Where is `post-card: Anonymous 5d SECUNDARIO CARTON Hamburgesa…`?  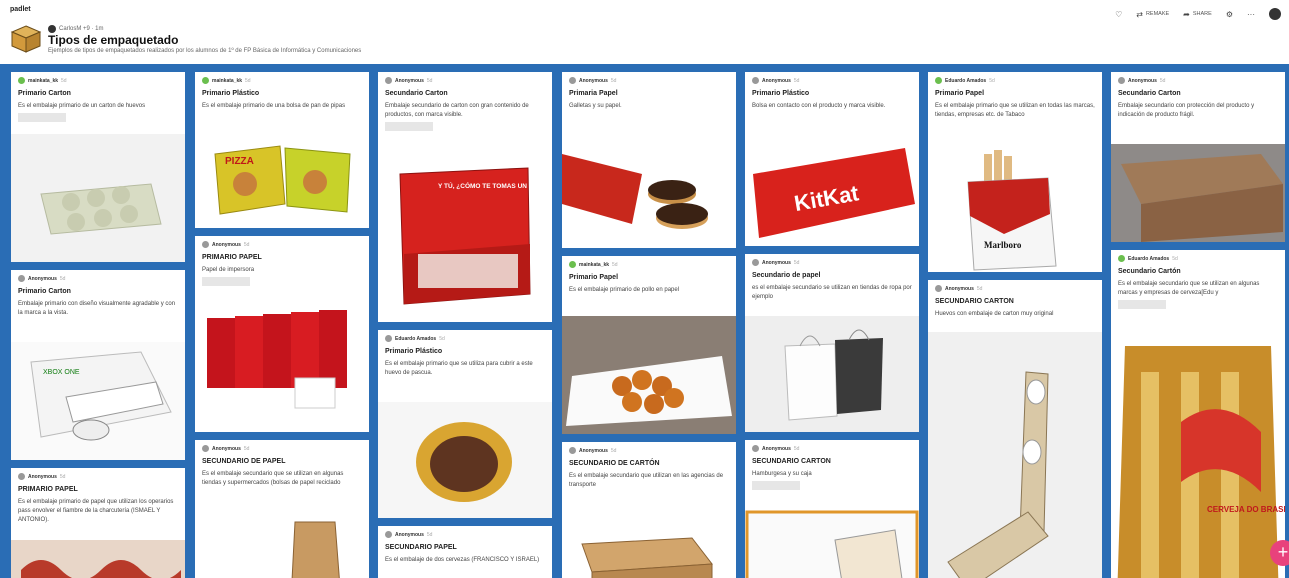 post-card: Anonymous 5d SECUNDARIO CARTON Hamburgesa… is located at coordinates (832, 509).